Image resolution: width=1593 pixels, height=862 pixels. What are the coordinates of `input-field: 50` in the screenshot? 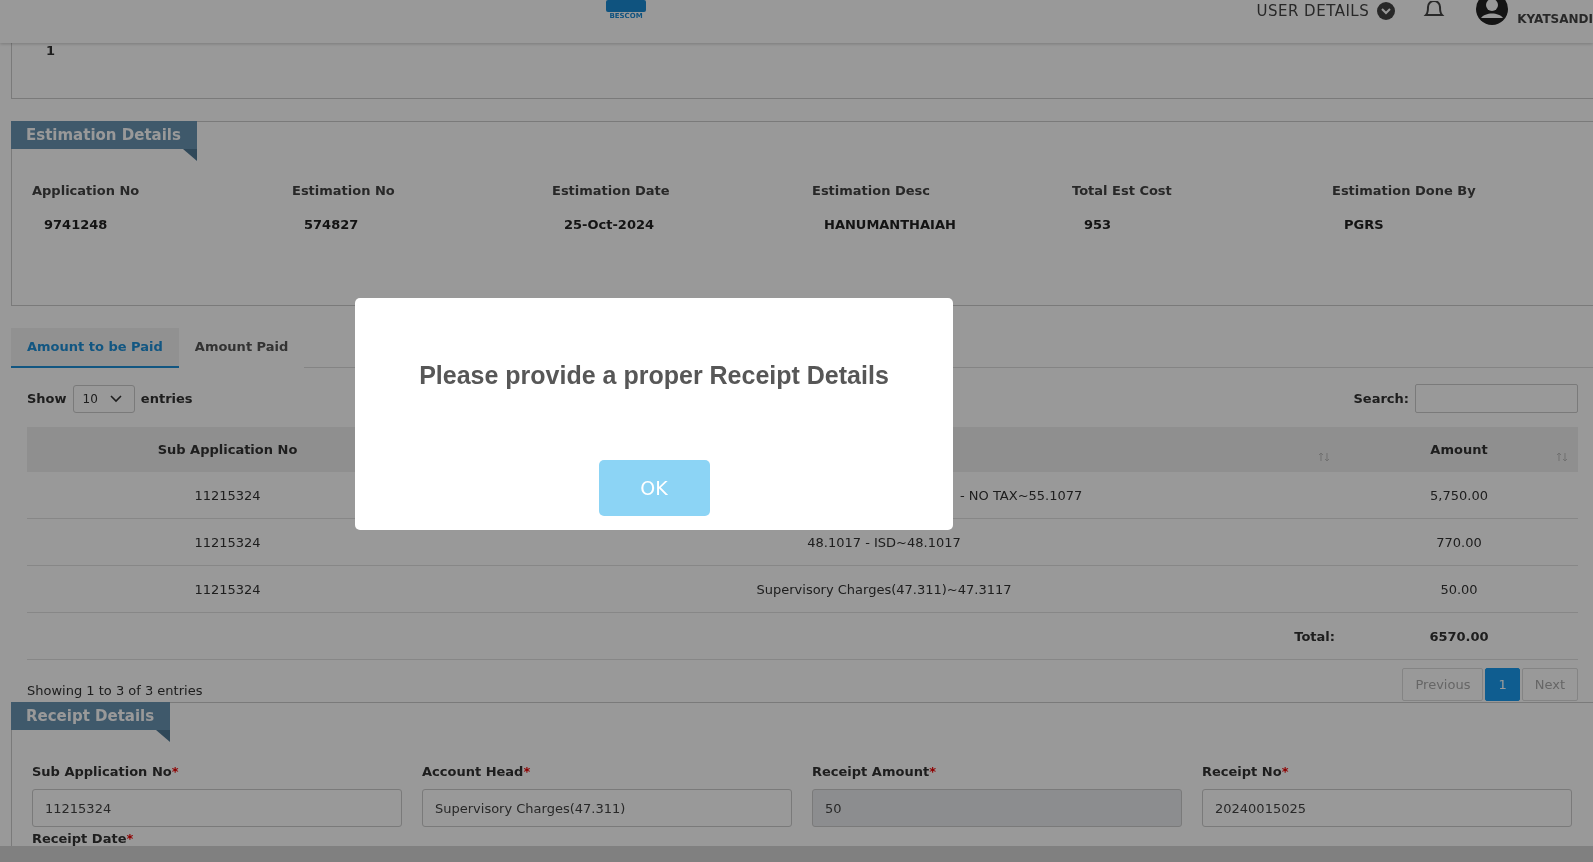 It's located at (997, 808).